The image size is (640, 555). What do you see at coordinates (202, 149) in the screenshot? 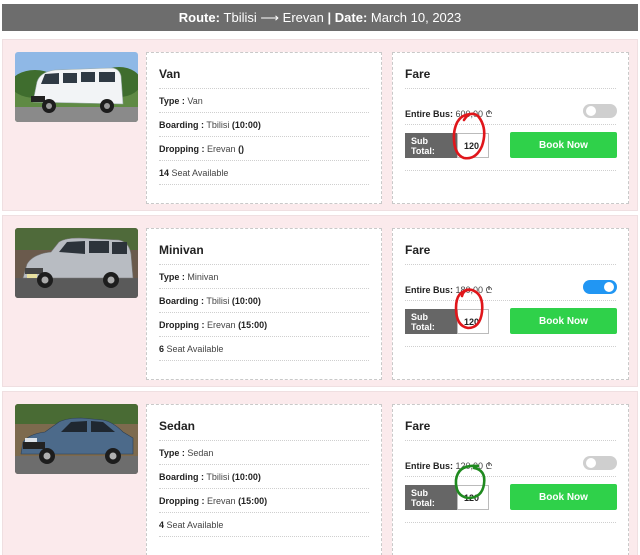
I see `dropping-info: Dropping : Erevan ()` at bounding box center [202, 149].